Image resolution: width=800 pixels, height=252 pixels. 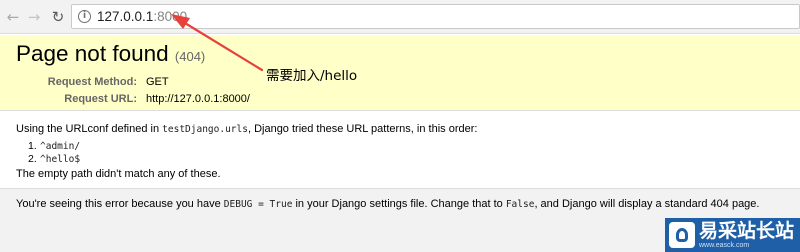 I want to click on watermark-logo: 易采站长站 www.easck.com, so click(x=732, y=235).